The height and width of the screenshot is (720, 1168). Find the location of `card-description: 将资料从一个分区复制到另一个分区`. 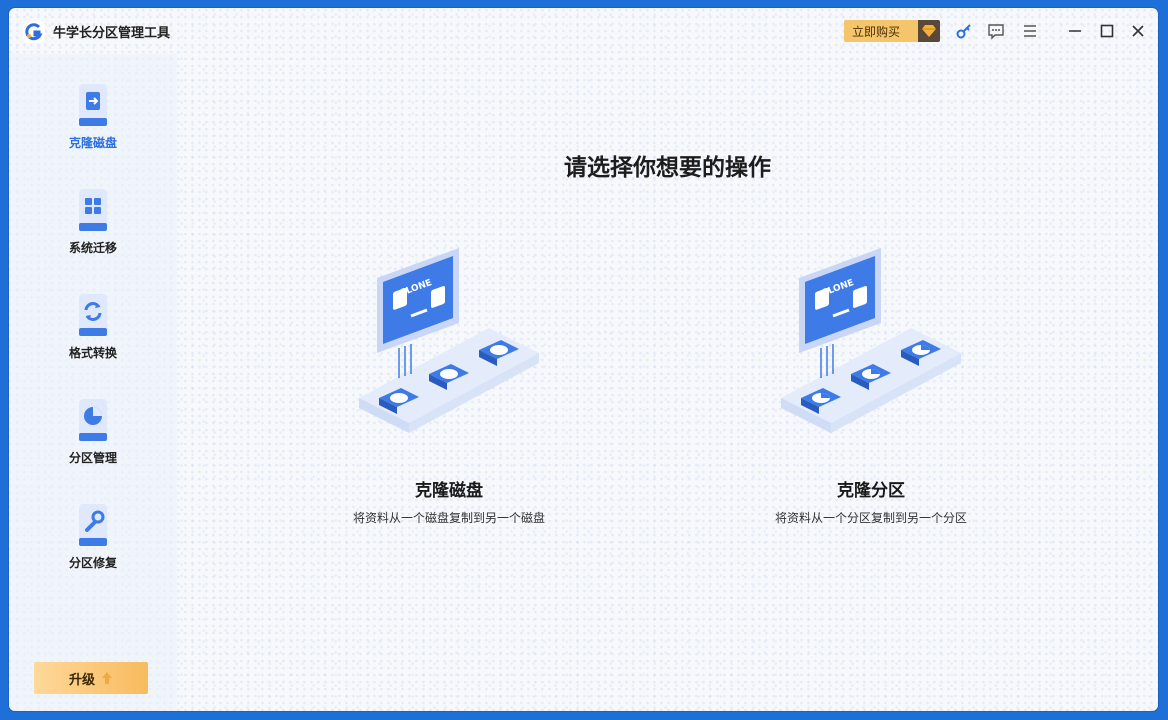

card-description: 将资料从一个分区复制到另一个分区 is located at coordinates (870, 518).